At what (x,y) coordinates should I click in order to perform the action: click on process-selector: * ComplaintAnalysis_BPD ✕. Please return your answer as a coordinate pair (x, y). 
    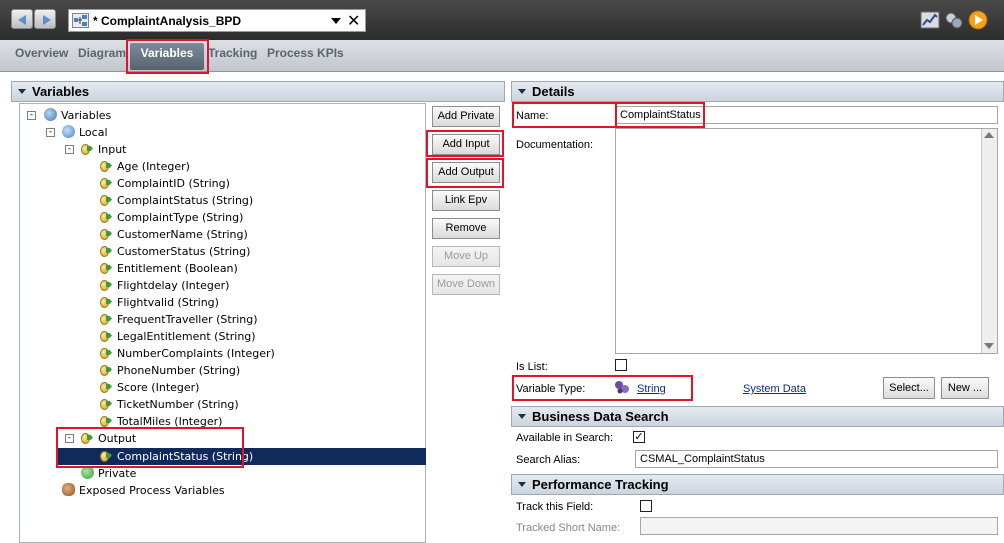
    Looking at the image, I should click on (217, 20).